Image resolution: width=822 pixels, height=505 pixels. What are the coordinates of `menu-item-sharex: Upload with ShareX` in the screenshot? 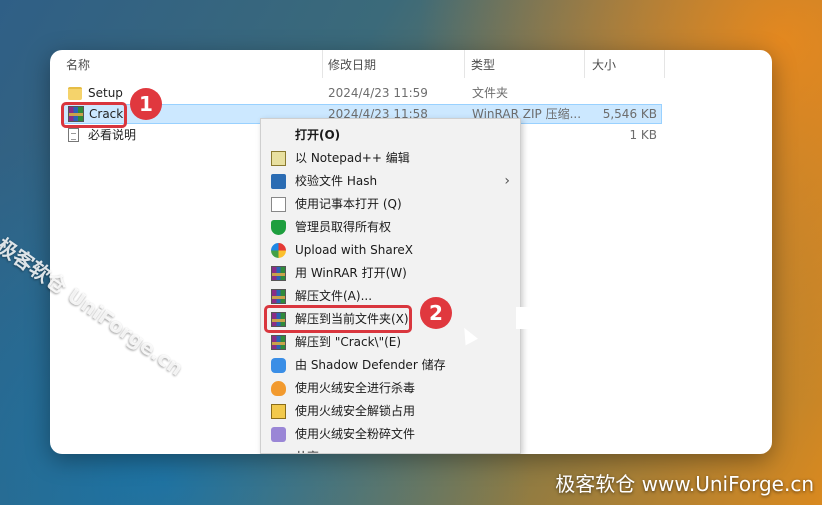 It's located at (390, 250).